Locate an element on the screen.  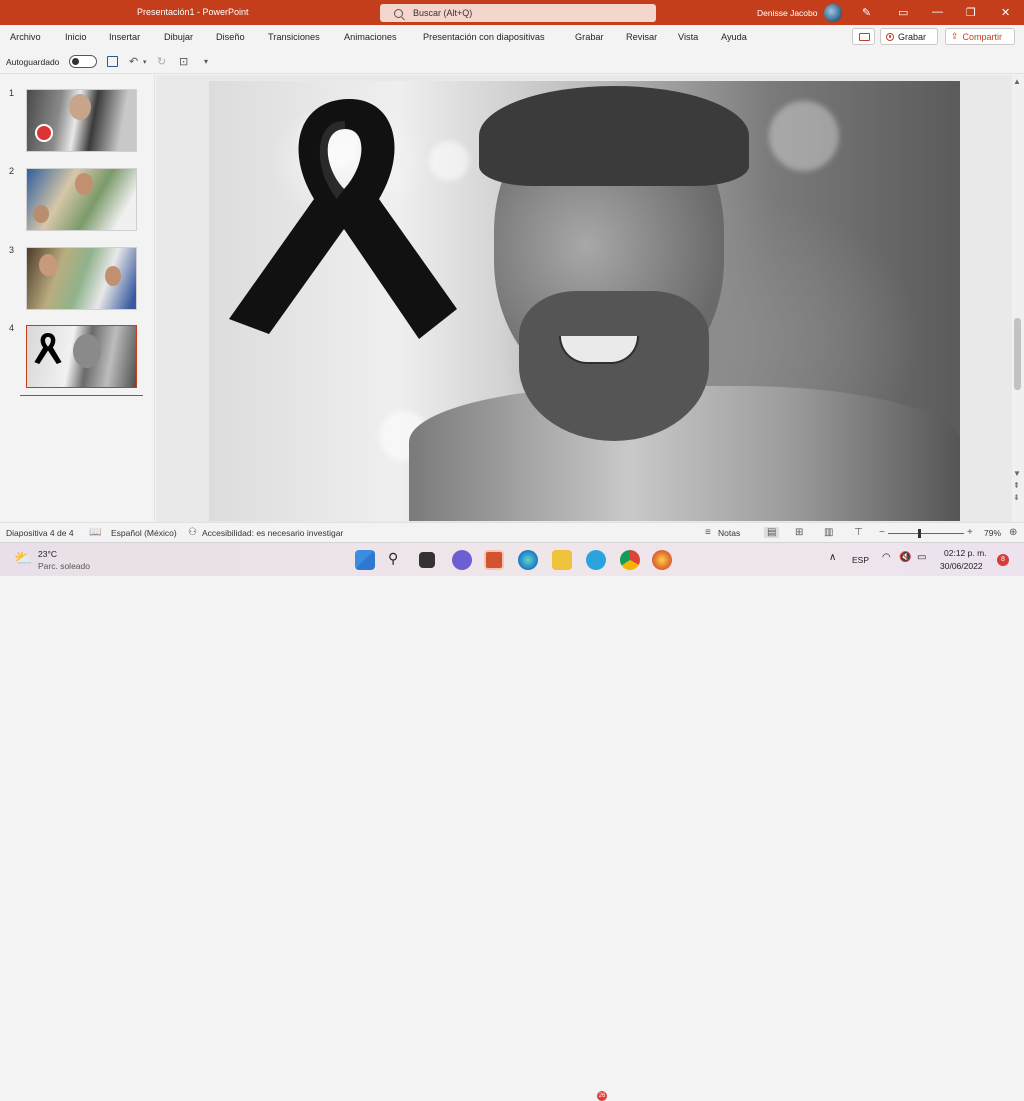
zoom-slider-handle is located at coordinates (919, 533).